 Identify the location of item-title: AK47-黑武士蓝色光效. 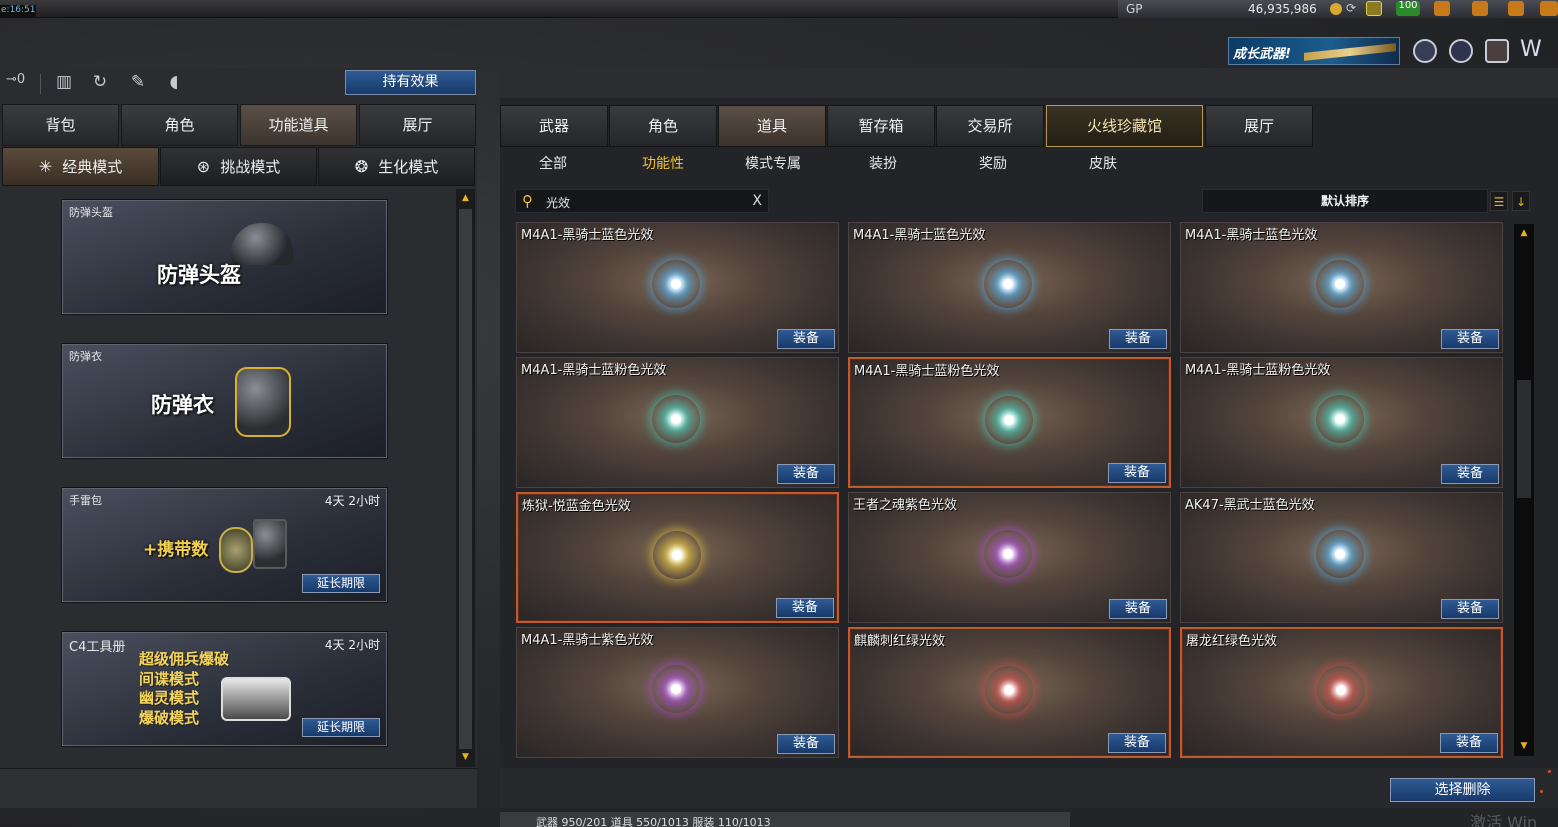
(1250, 505).